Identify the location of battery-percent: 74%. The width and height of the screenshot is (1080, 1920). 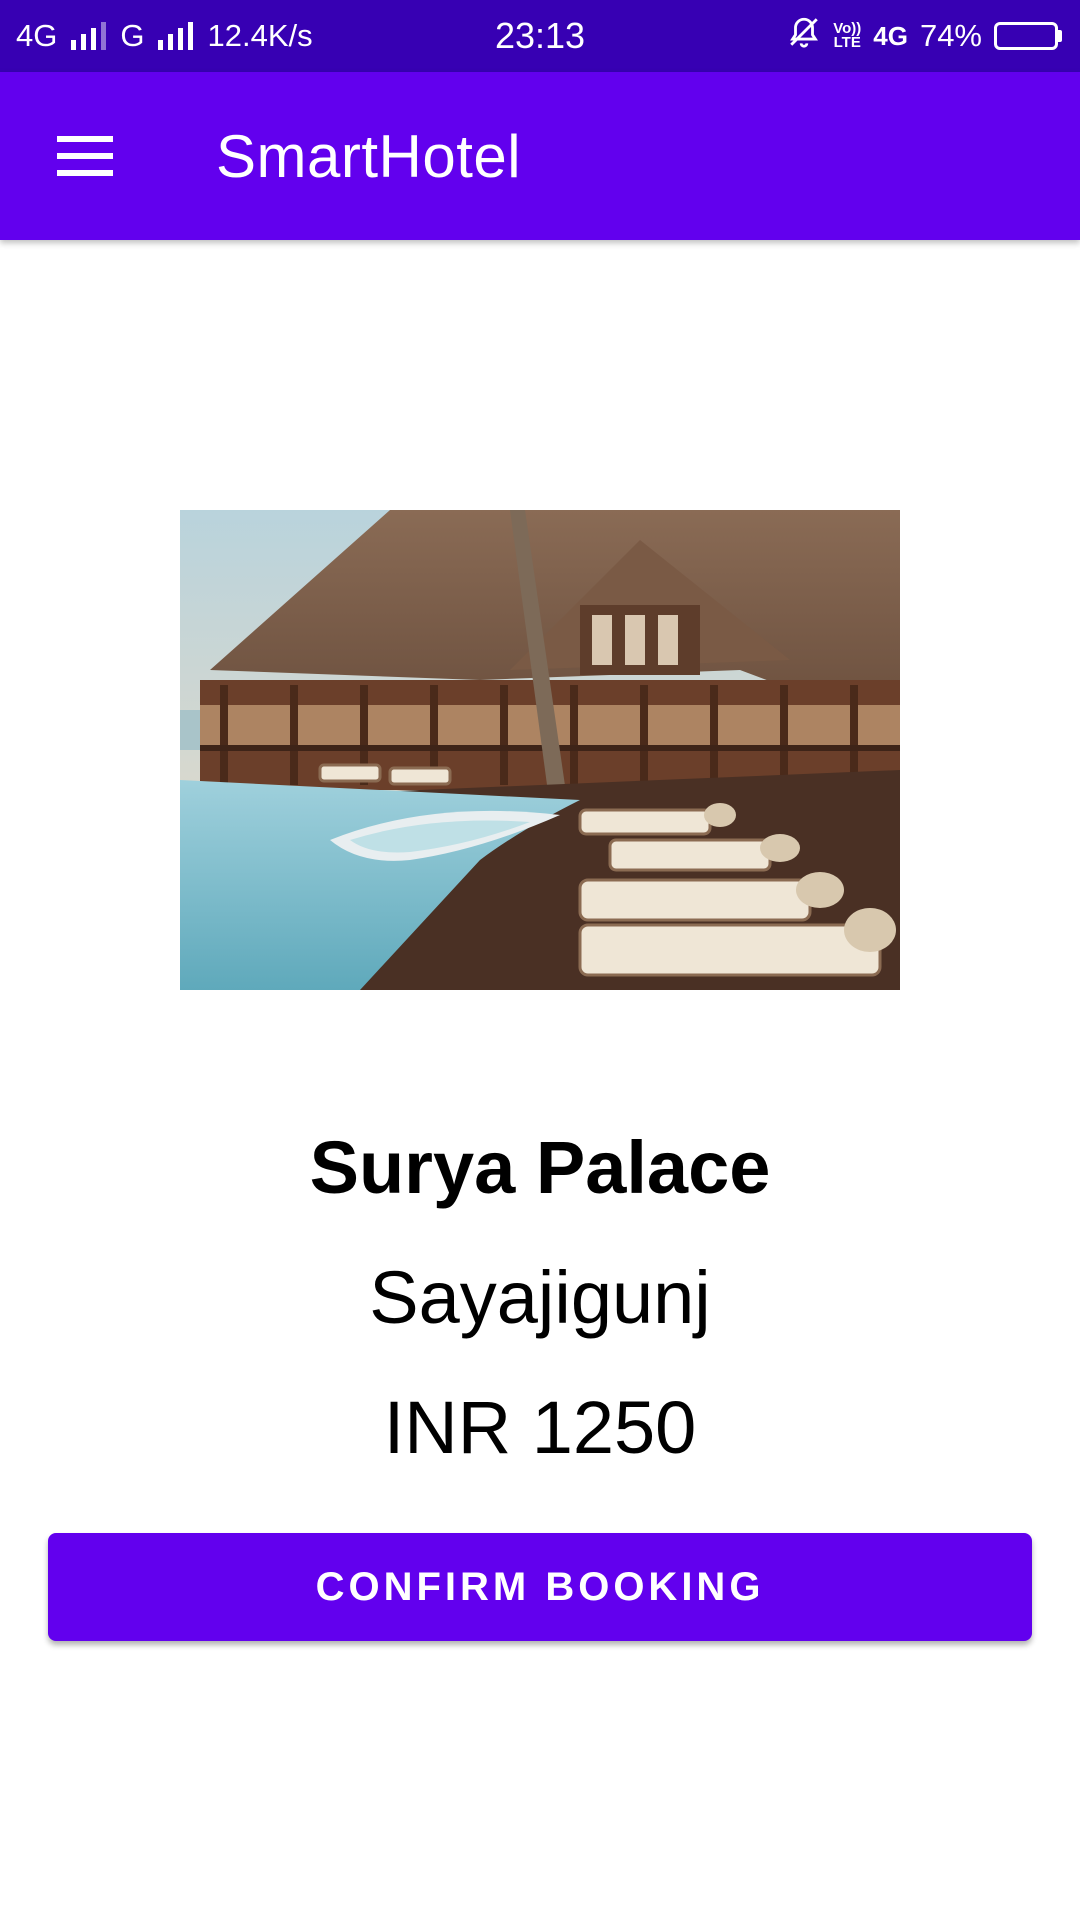
(950, 35).